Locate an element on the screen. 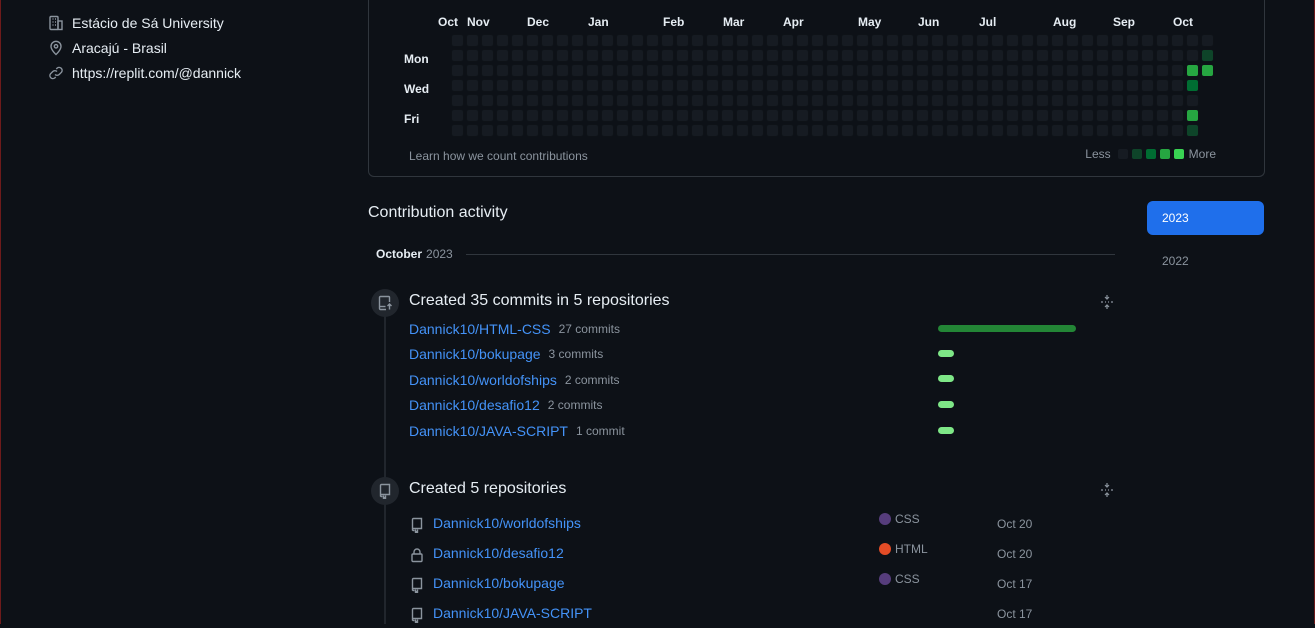 The height and width of the screenshot is (628, 1315). year-link-2022: 2022 is located at coordinates (1175, 261).